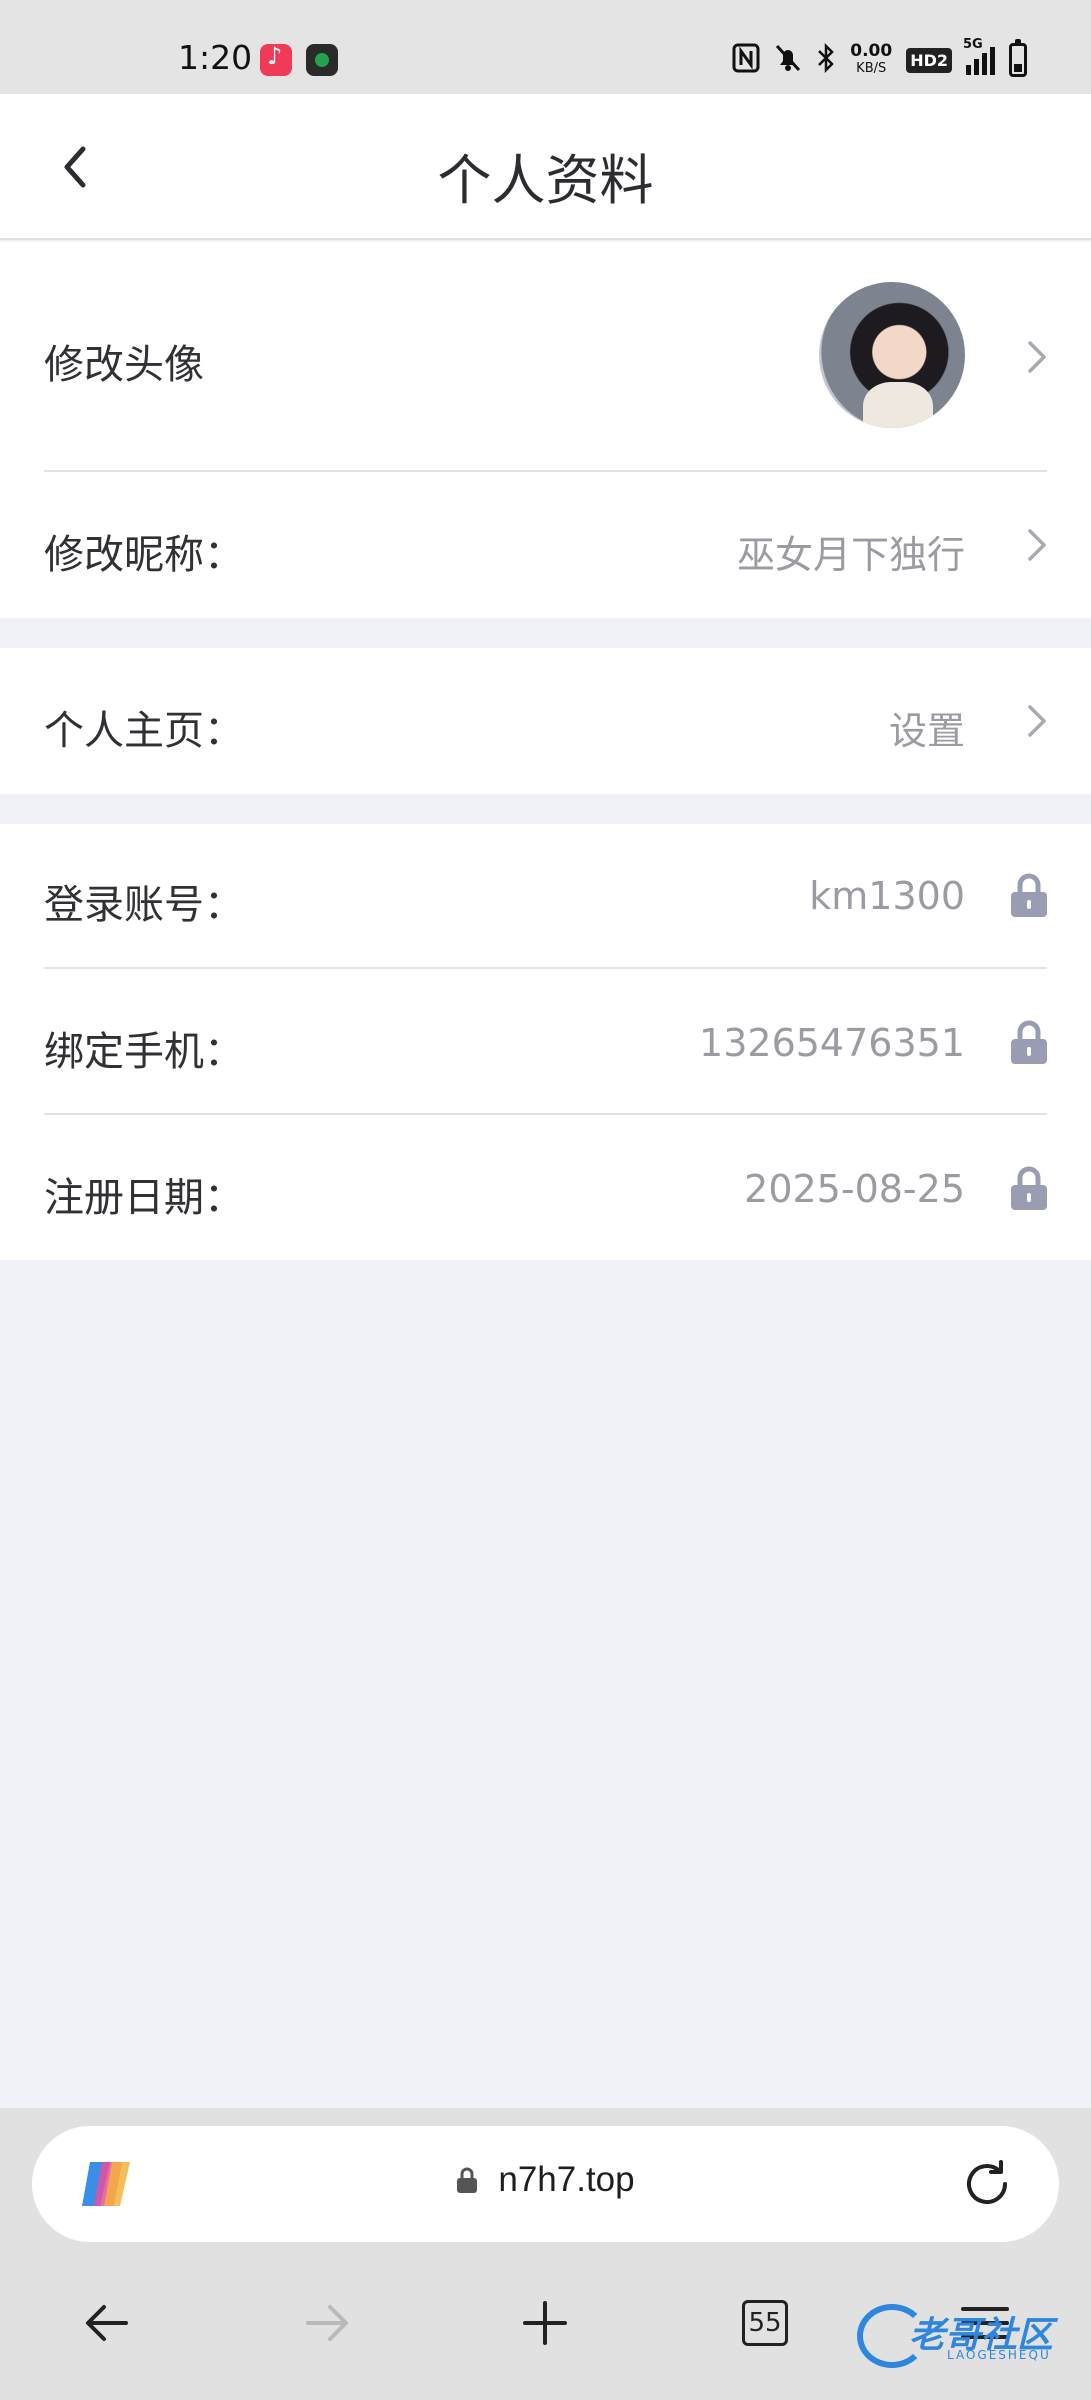  Describe the element at coordinates (545, 357) in the screenshot. I see `avatar-row: 修改头像` at that location.